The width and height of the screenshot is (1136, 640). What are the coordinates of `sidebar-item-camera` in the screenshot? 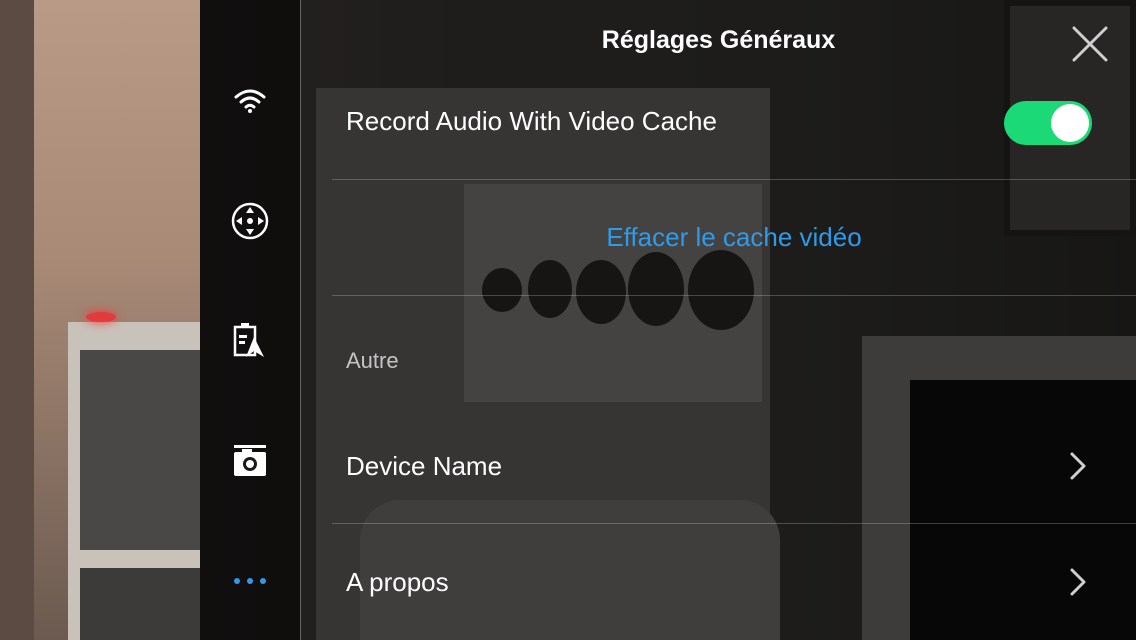 It's located at (250, 461).